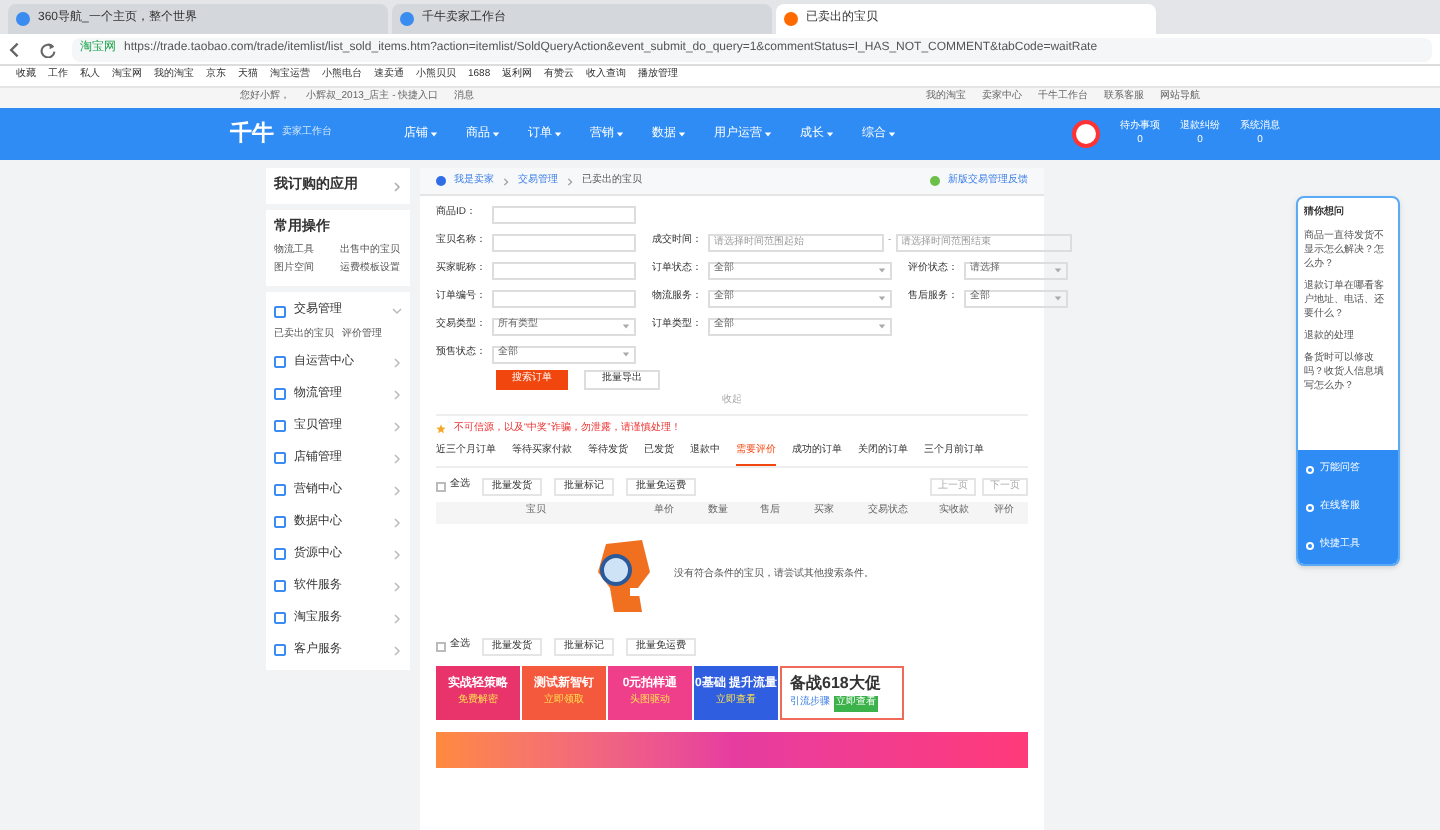 This screenshot has width=1440, height=830. I want to click on reload-icon, so click(48, 49).